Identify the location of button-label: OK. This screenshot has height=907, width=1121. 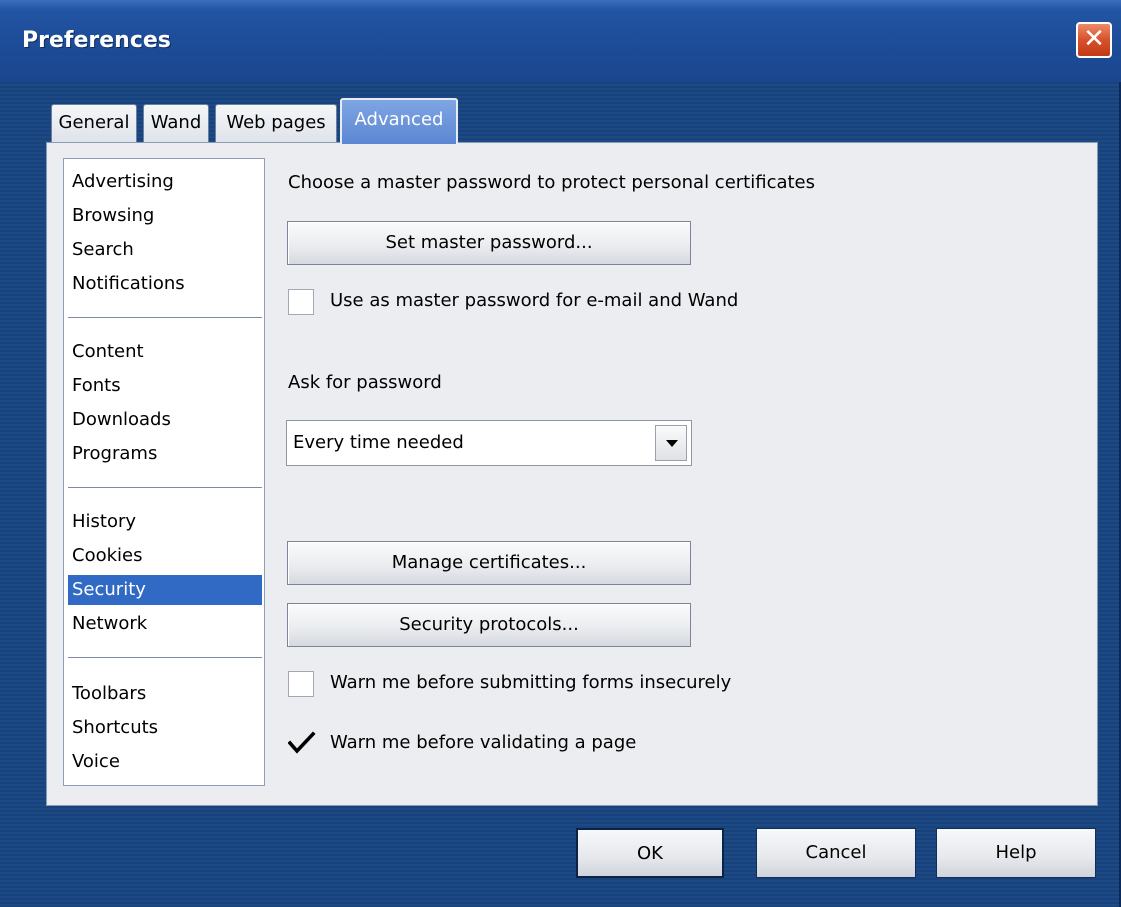
(650, 853).